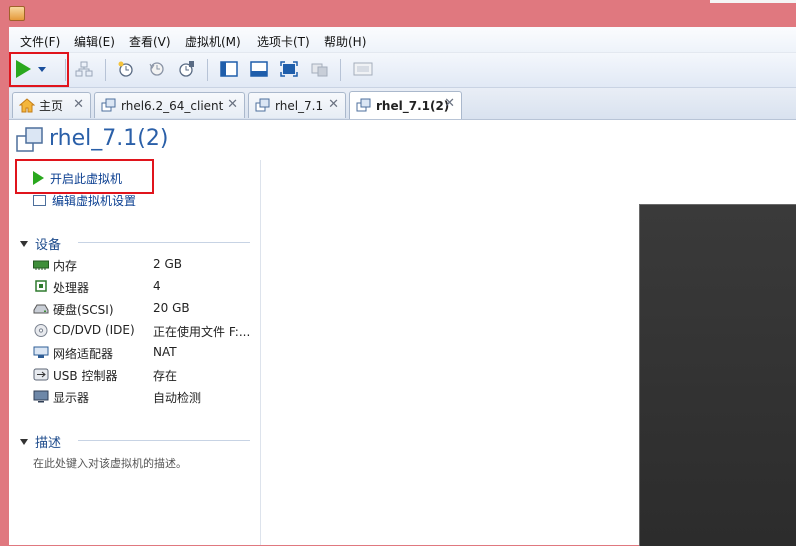 Image resolution: width=796 pixels, height=546 pixels. I want to click on console-view-button, so click(363, 69).